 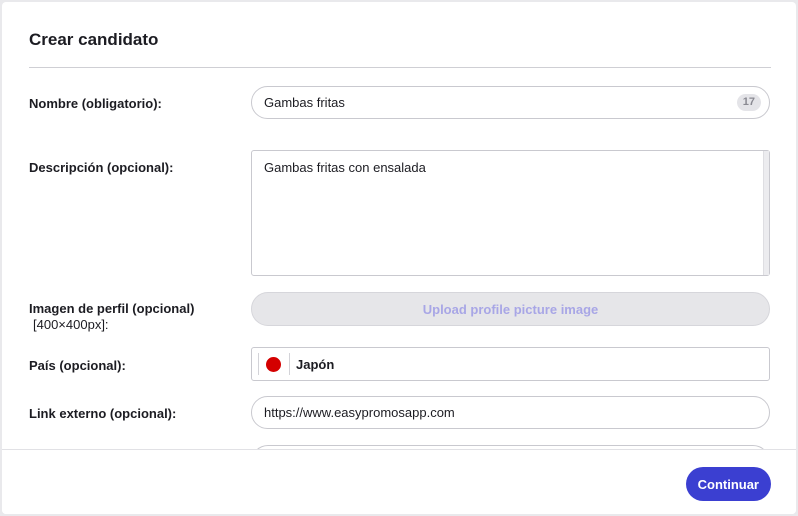 I want to click on modal-footer: Continuar, so click(x=399, y=481).